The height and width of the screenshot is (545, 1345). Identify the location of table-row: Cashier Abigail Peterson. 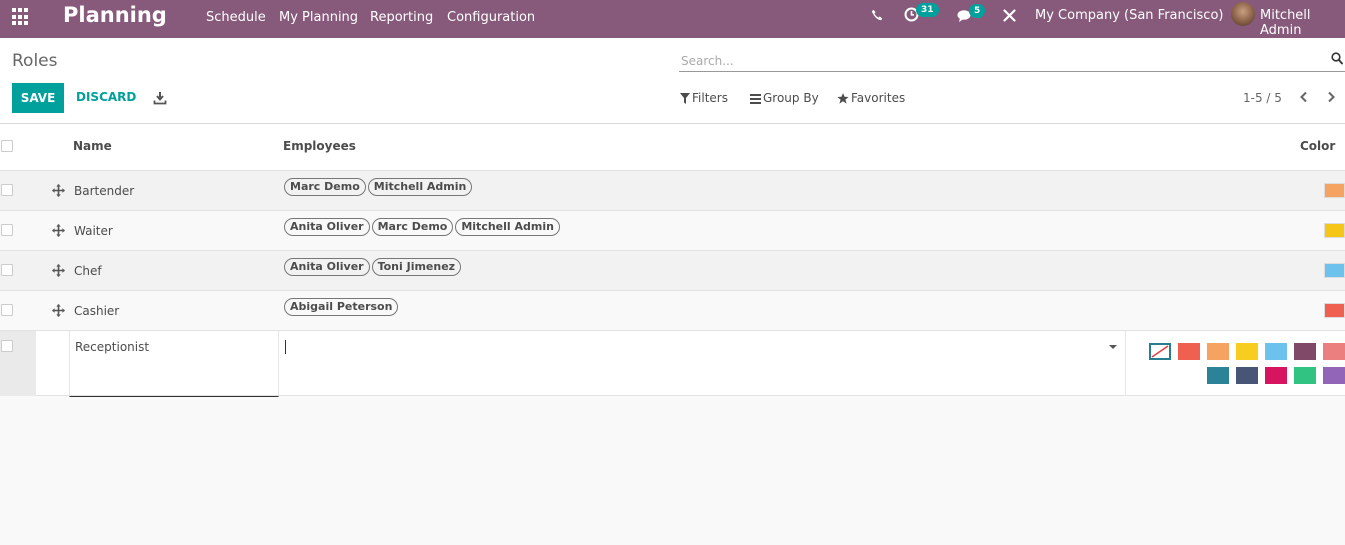
(672, 310).